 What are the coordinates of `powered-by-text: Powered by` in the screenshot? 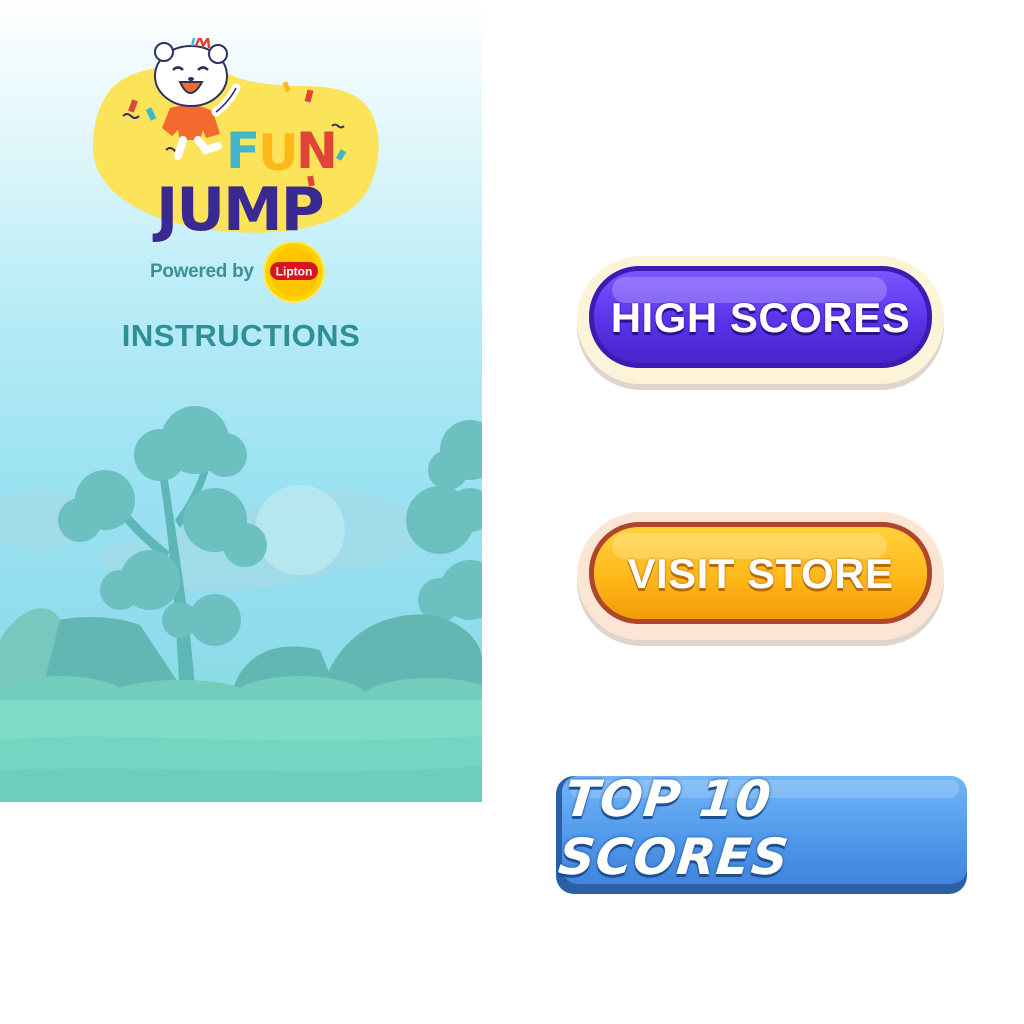 It's located at (202, 271).